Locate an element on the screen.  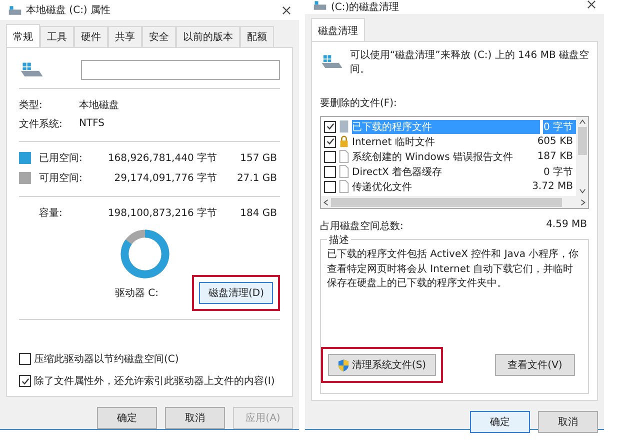
tab: 共享 is located at coordinates (125, 36).